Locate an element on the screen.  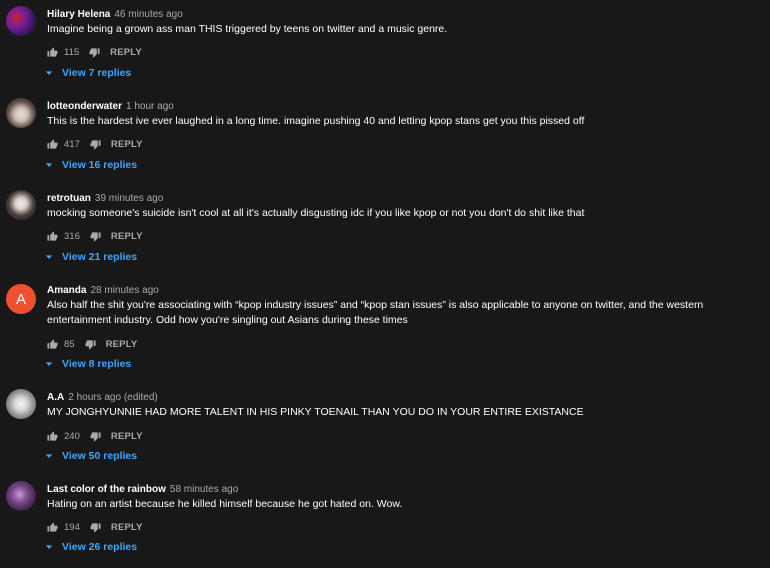
view-replies-label: View 16 replies is located at coordinates (100, 165).